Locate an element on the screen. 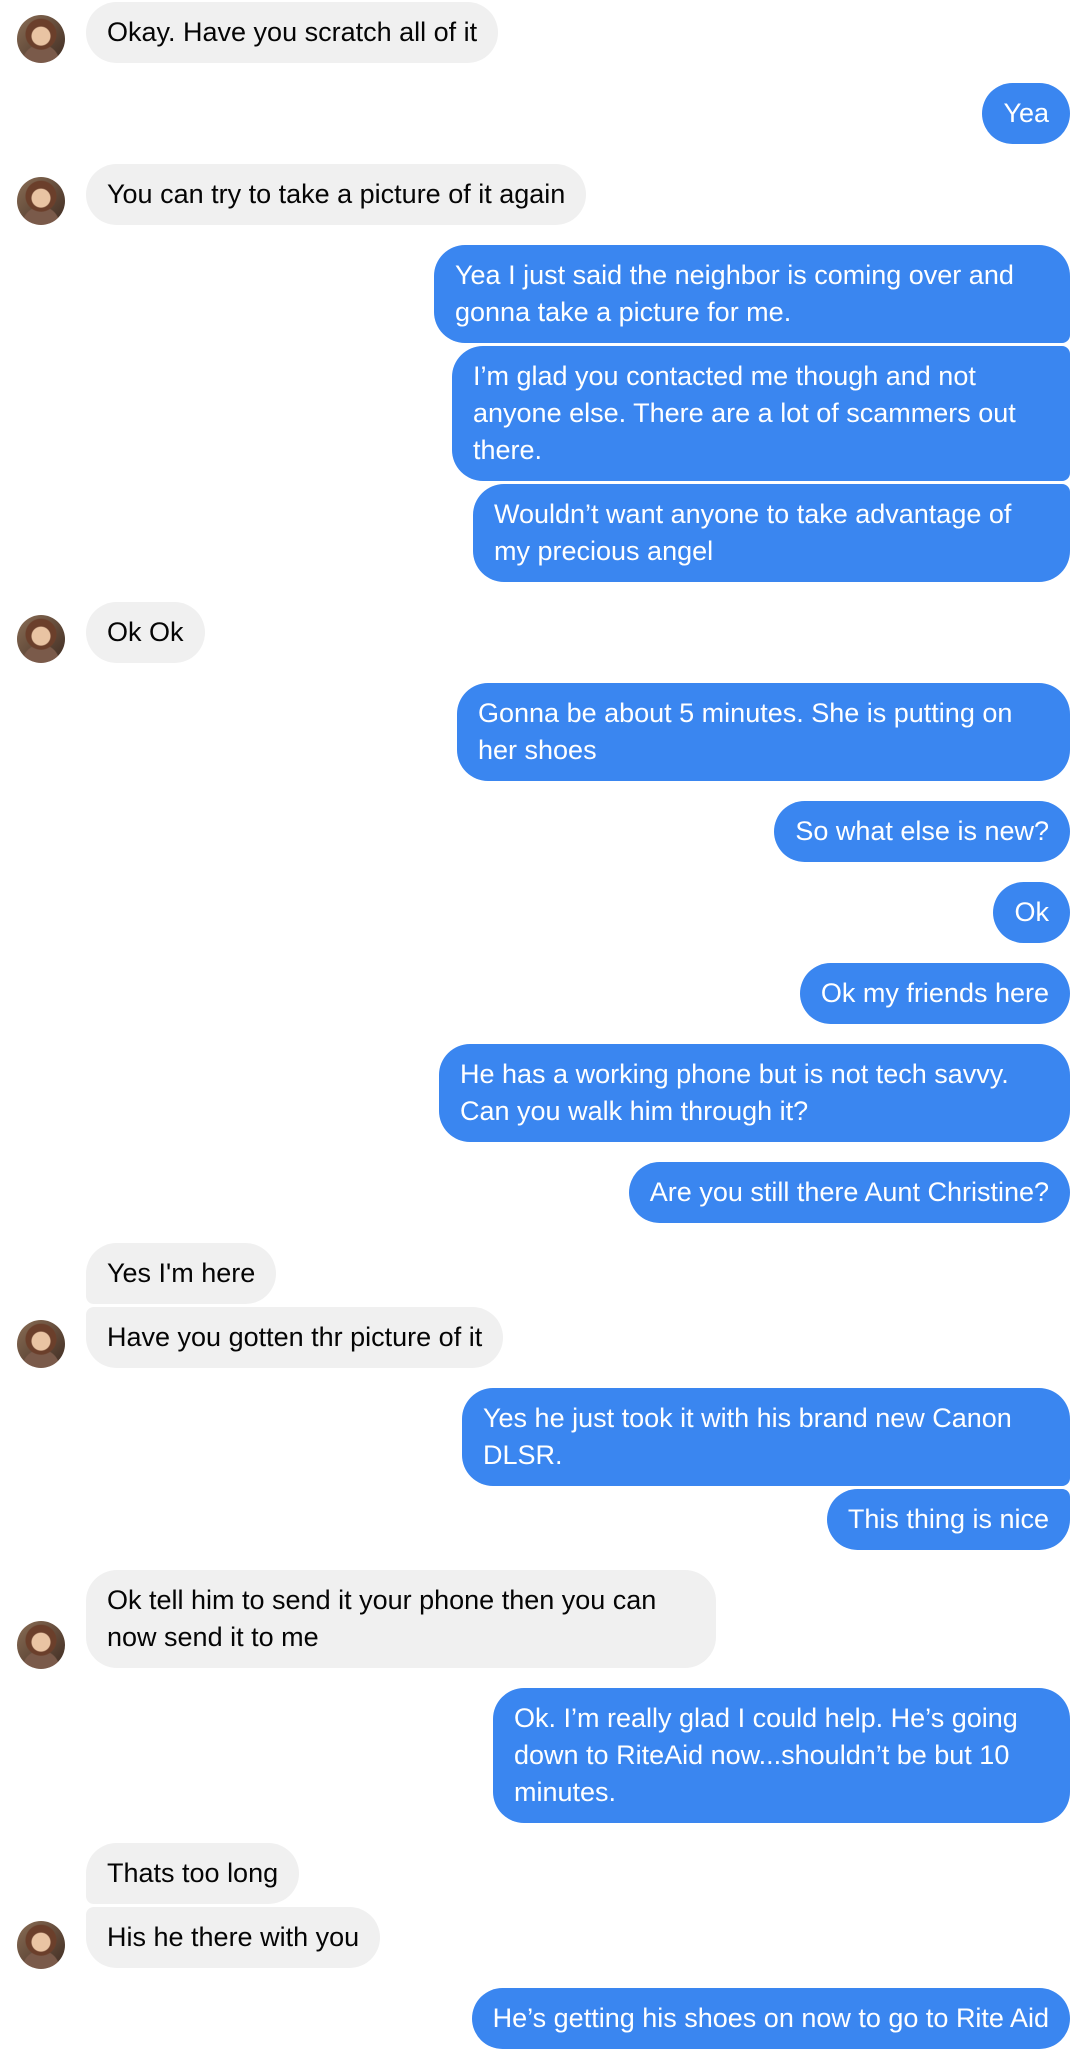 The height and width of the screenshot is (2049, 1091). incoming-message: Yes I'm here is located at coordinates (181, 1273).